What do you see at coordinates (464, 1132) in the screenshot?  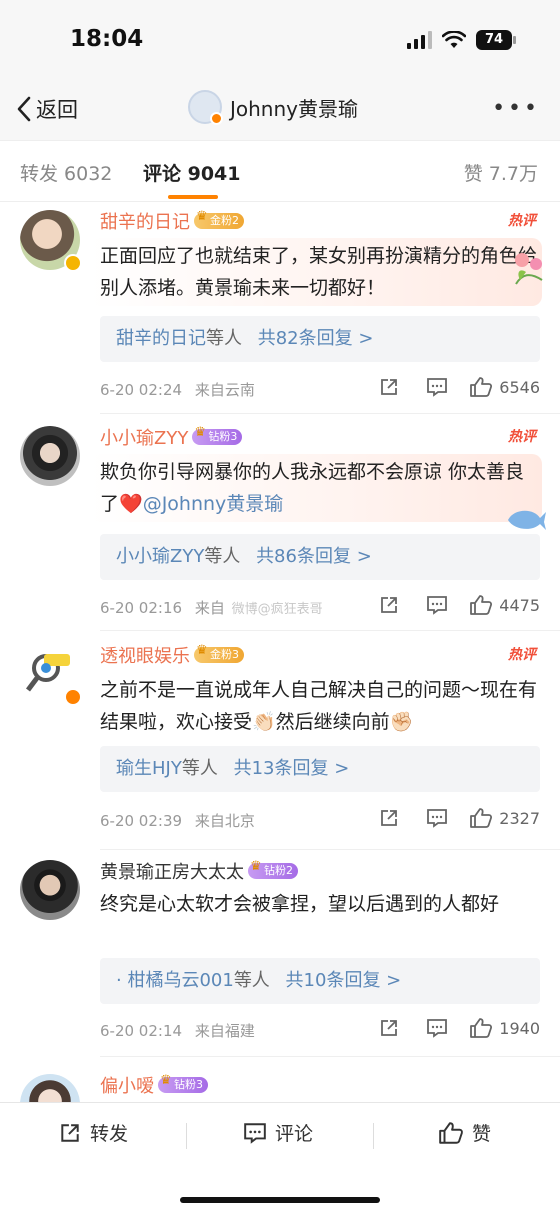 I see `like-button: 赞` at bounding box center [464, 1132].